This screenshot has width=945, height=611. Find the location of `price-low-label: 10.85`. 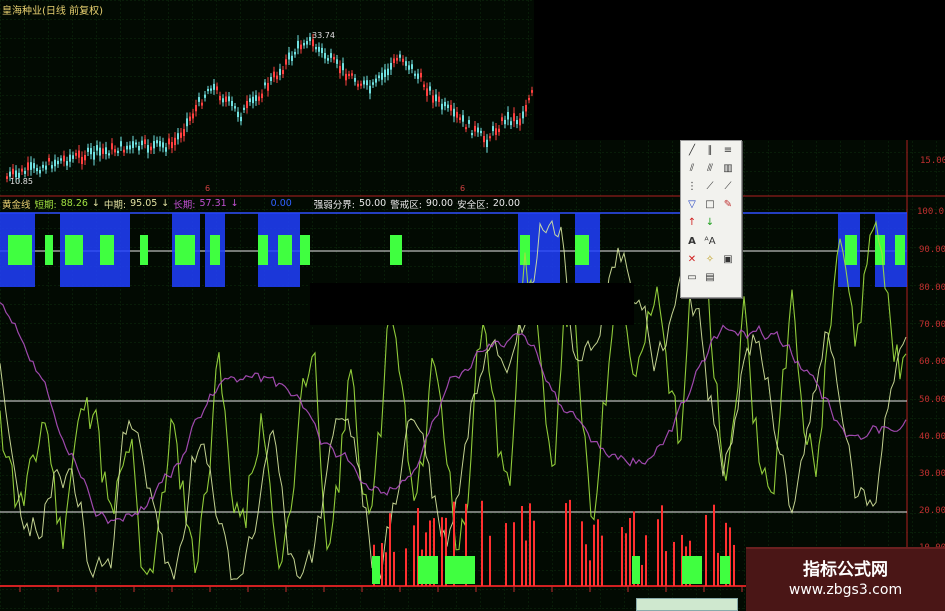

price-low-label: 10.85 is located at coordinates (21, 181).